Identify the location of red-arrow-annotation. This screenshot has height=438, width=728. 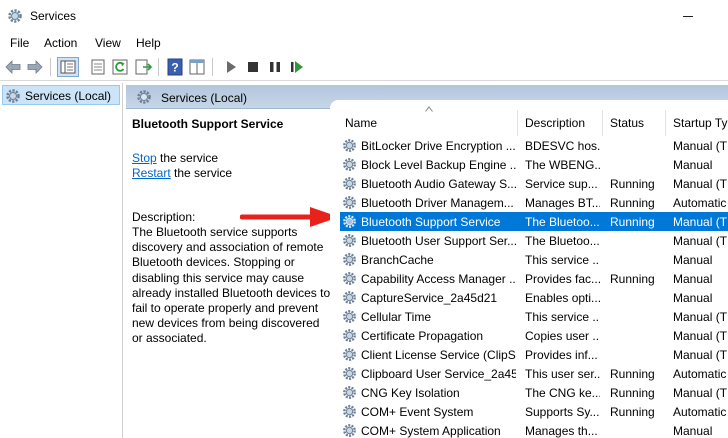
(289, 217).